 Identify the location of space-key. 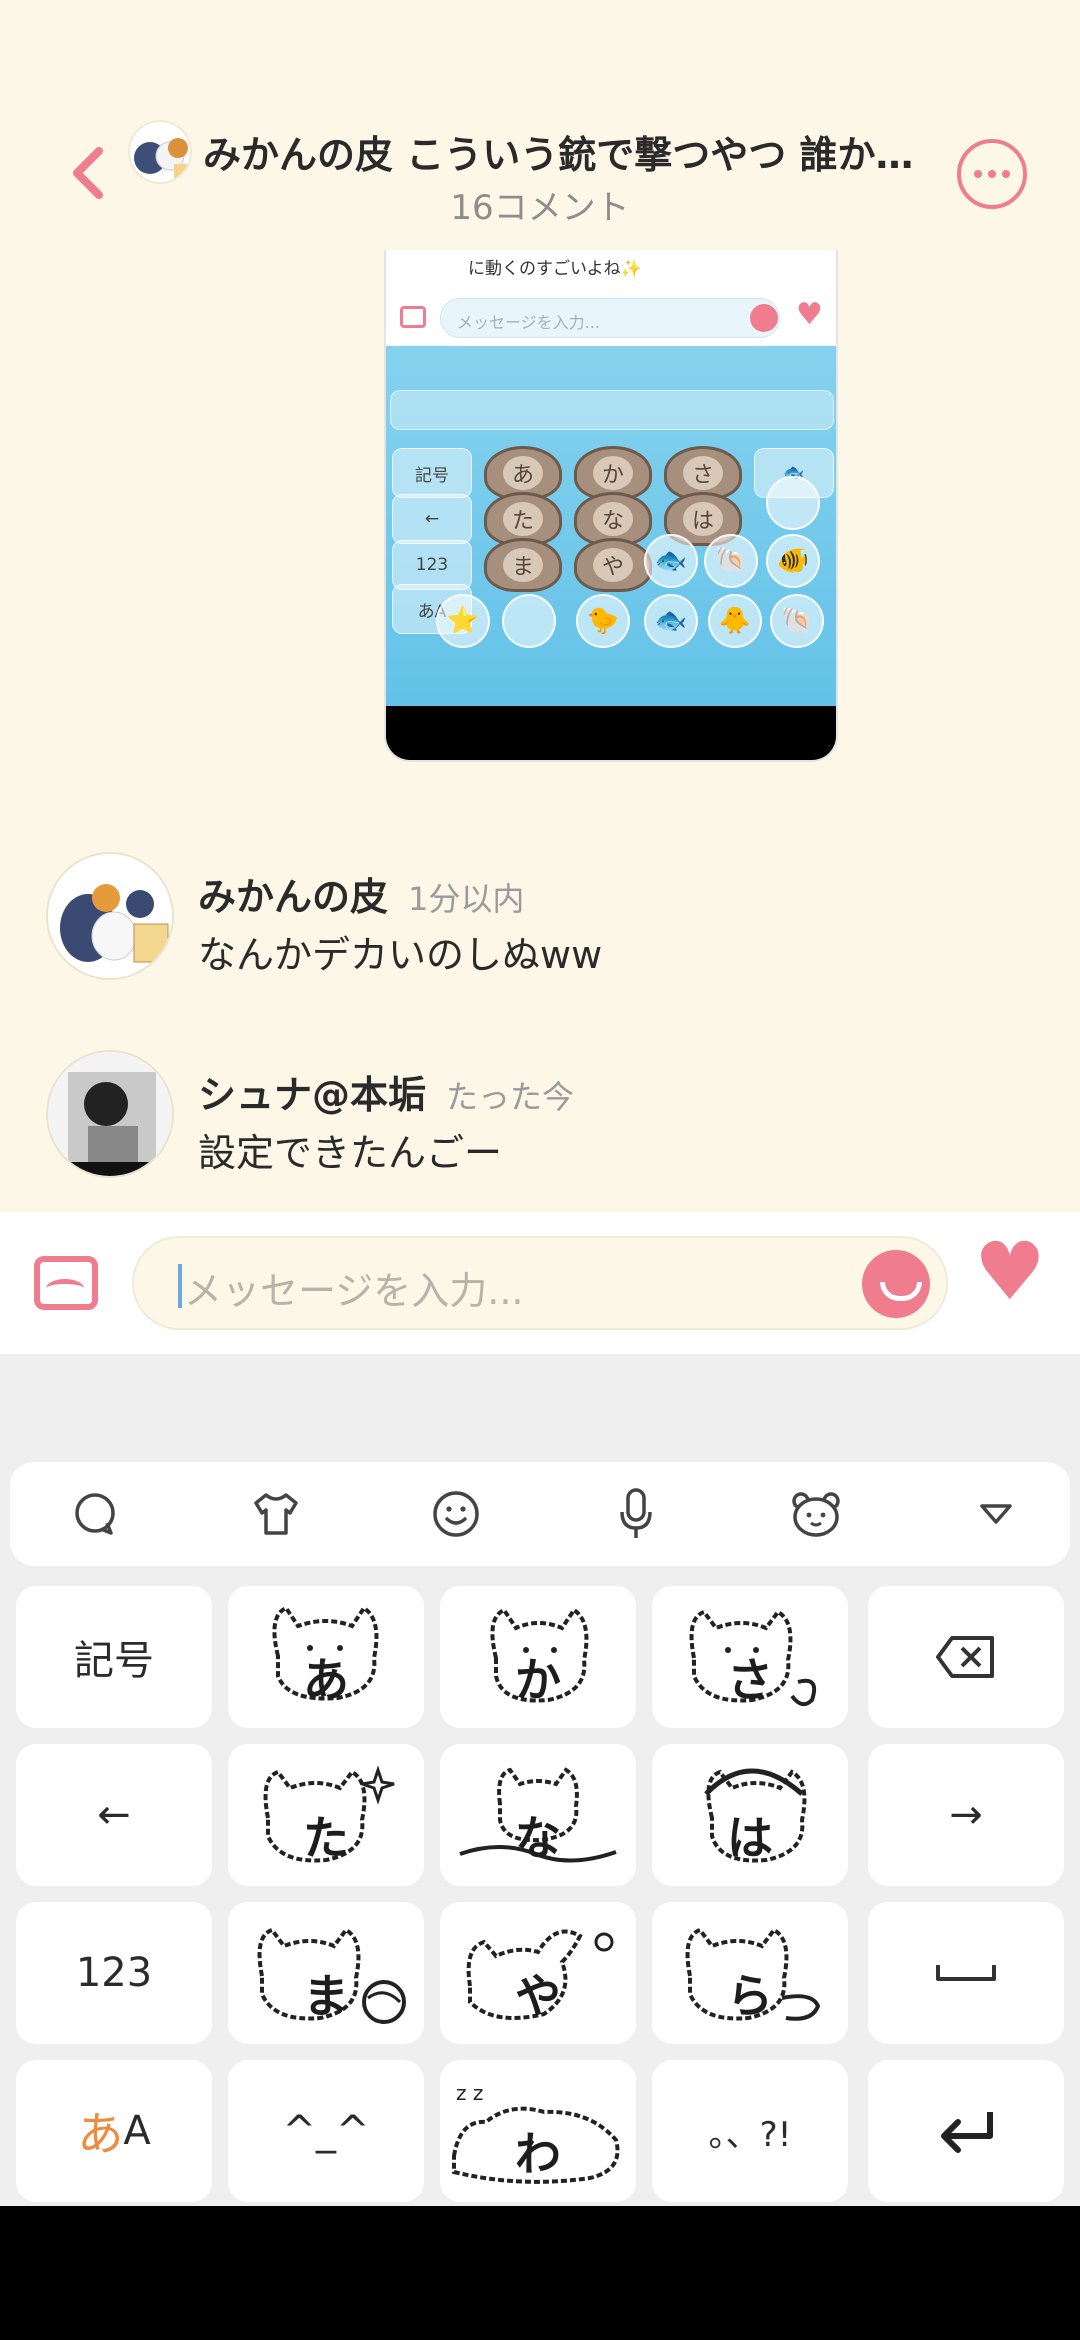
(966, 1973).